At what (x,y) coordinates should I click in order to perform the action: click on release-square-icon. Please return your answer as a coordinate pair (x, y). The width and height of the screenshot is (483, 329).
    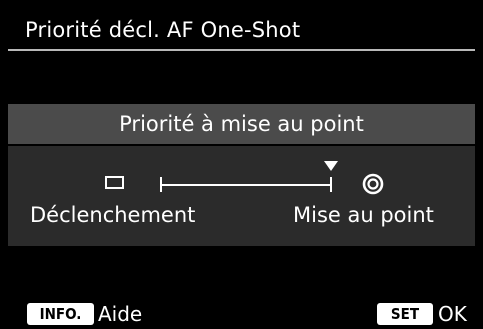
    Looking at the image, I should click on (114, 182).